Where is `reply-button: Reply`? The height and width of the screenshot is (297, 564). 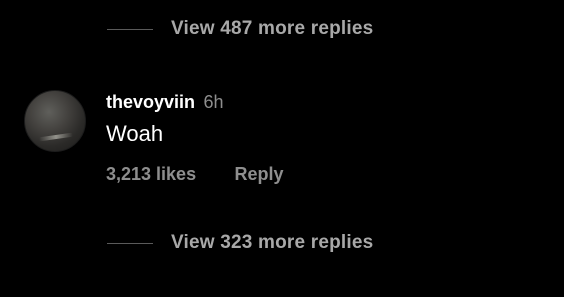
reply-button: Reply is located at coordinates (259, 174).